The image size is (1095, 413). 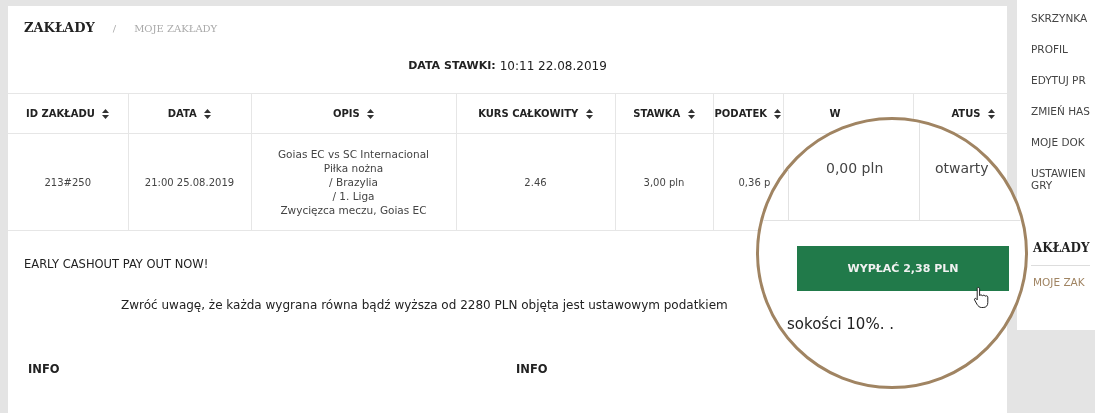 What do you see at coordinates (353, 168) in the screenshot?
I see `description-line: Piłka nożna` at bounding box center [353, 168].